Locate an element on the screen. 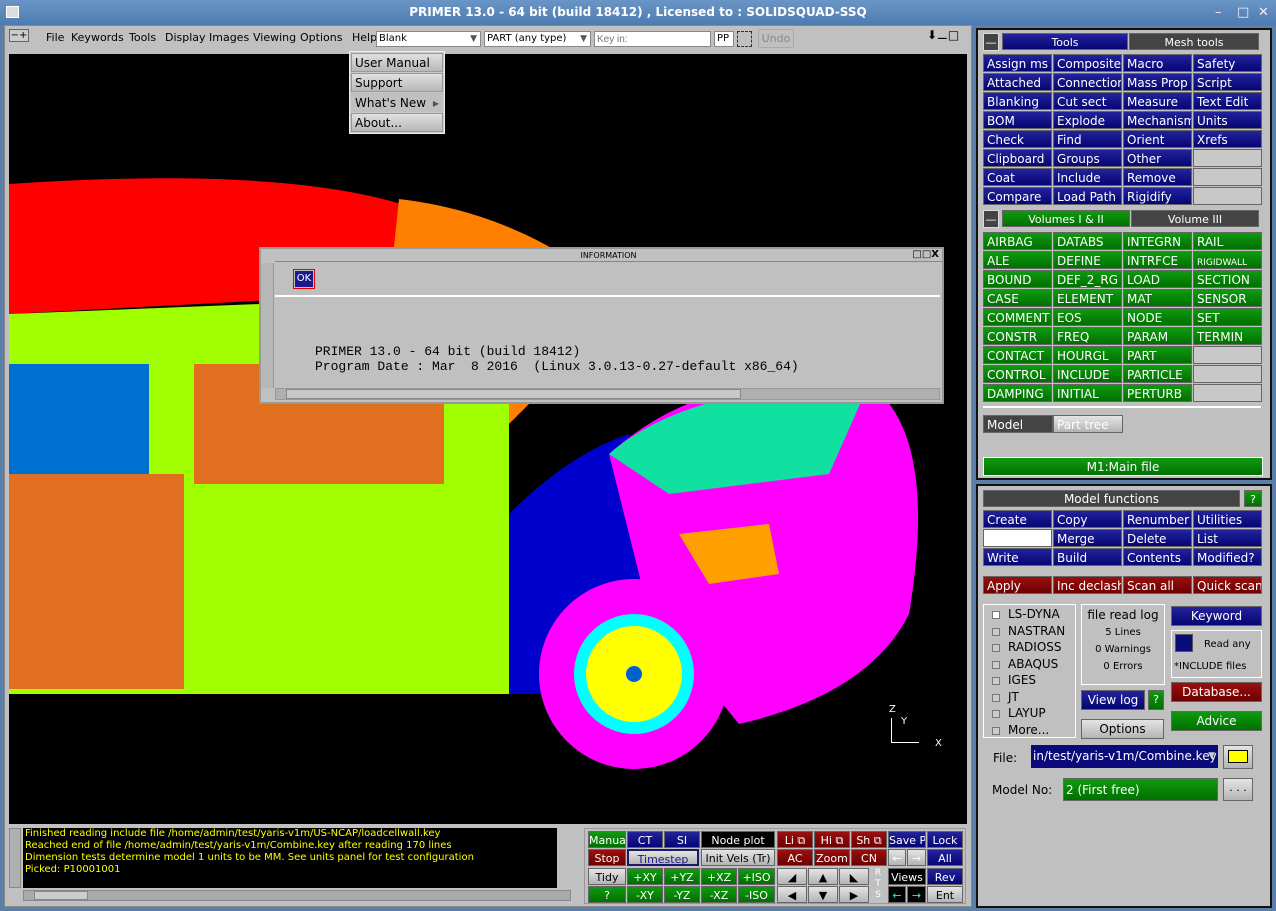  undo-button: Undo is located at coordinates (776, 38).